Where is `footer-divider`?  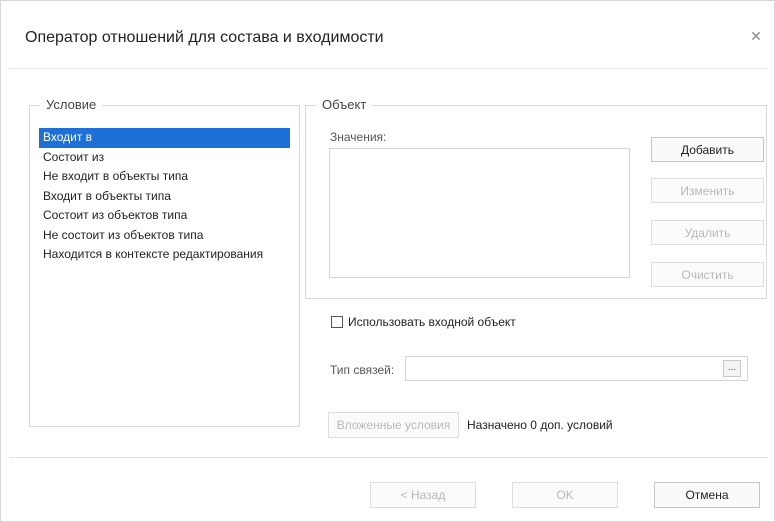
footer-divider is located at coordinates (388, 457).